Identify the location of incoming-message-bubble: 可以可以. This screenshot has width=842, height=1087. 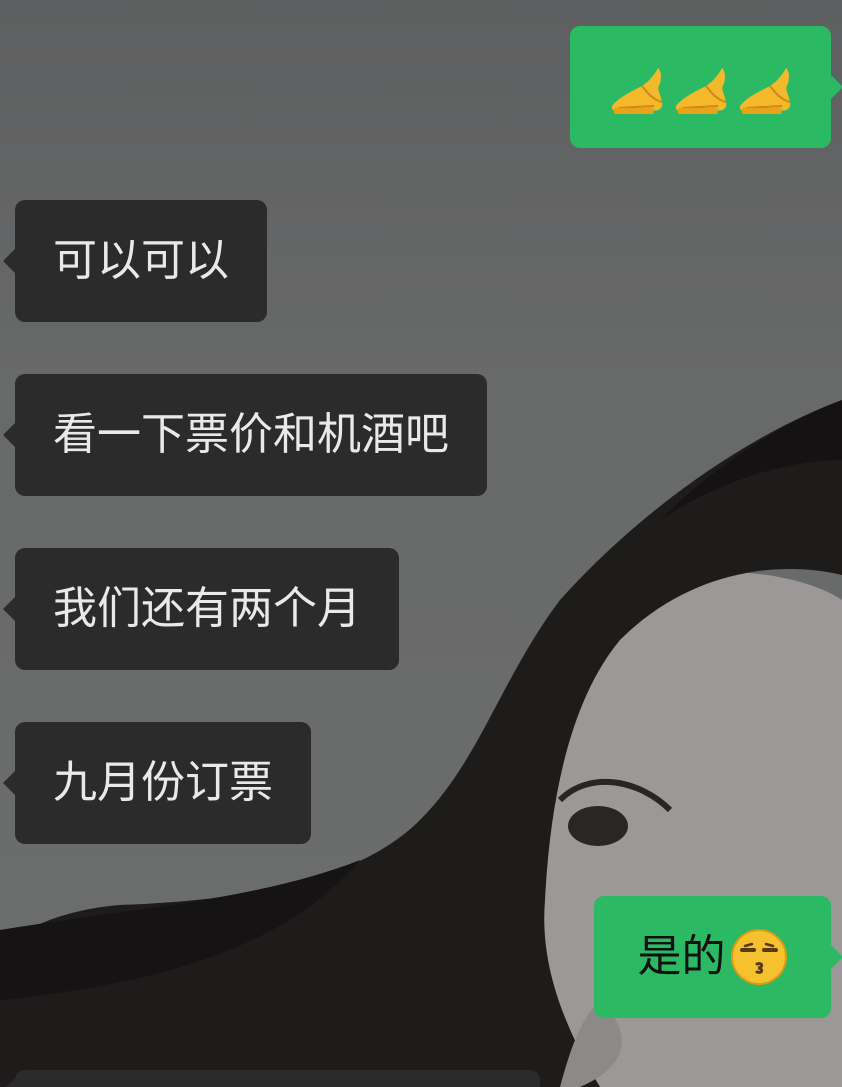
(135, 261).